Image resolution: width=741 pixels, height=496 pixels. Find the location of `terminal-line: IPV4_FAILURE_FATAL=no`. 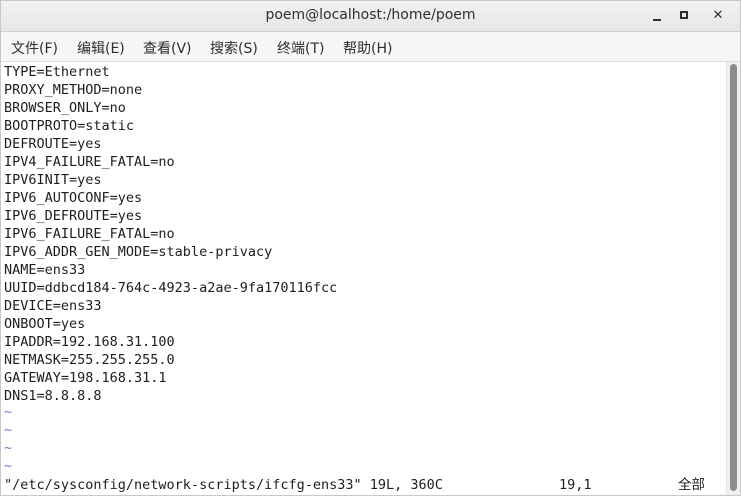

terminal-line: IPV4_FAILURE_FATAL=no is located at coordinates (89, 162).